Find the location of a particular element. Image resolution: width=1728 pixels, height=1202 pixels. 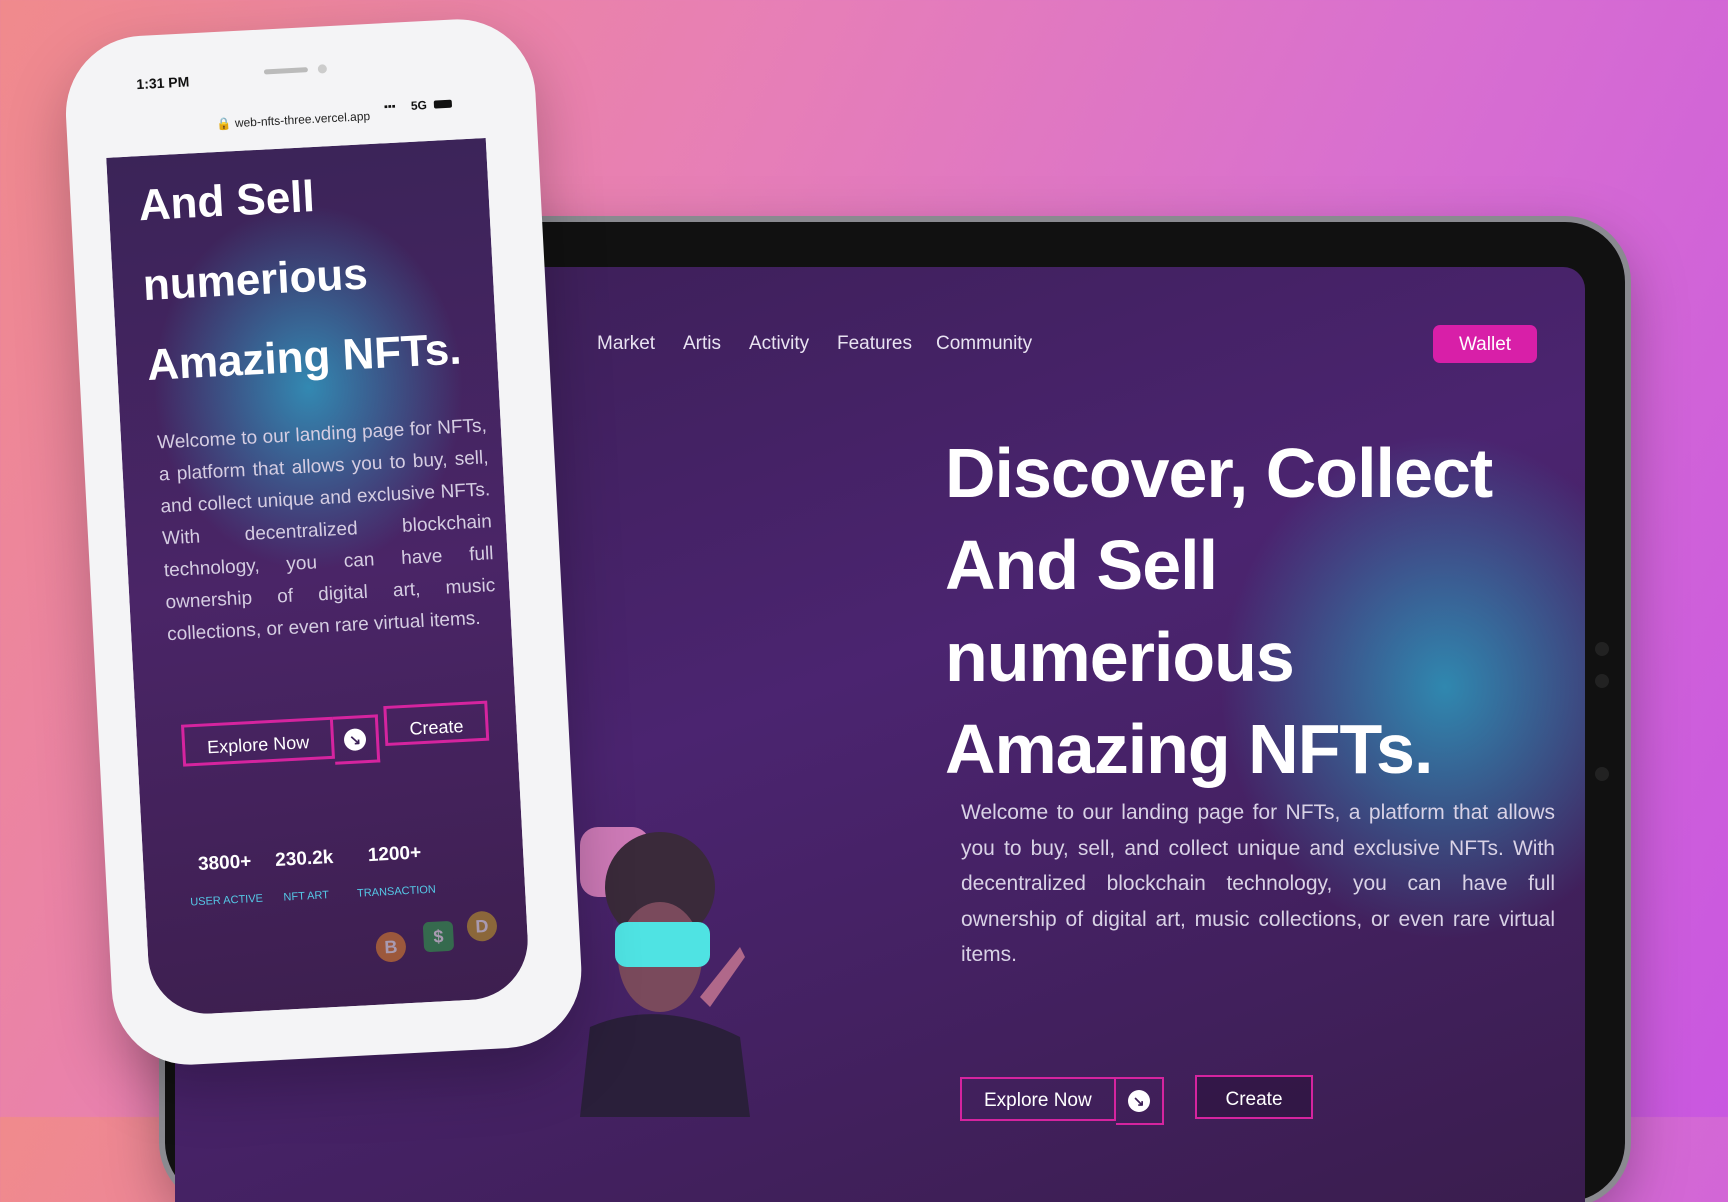

explore-now-group: Explore Now ↘ is located at coordinates (1062, 1101).